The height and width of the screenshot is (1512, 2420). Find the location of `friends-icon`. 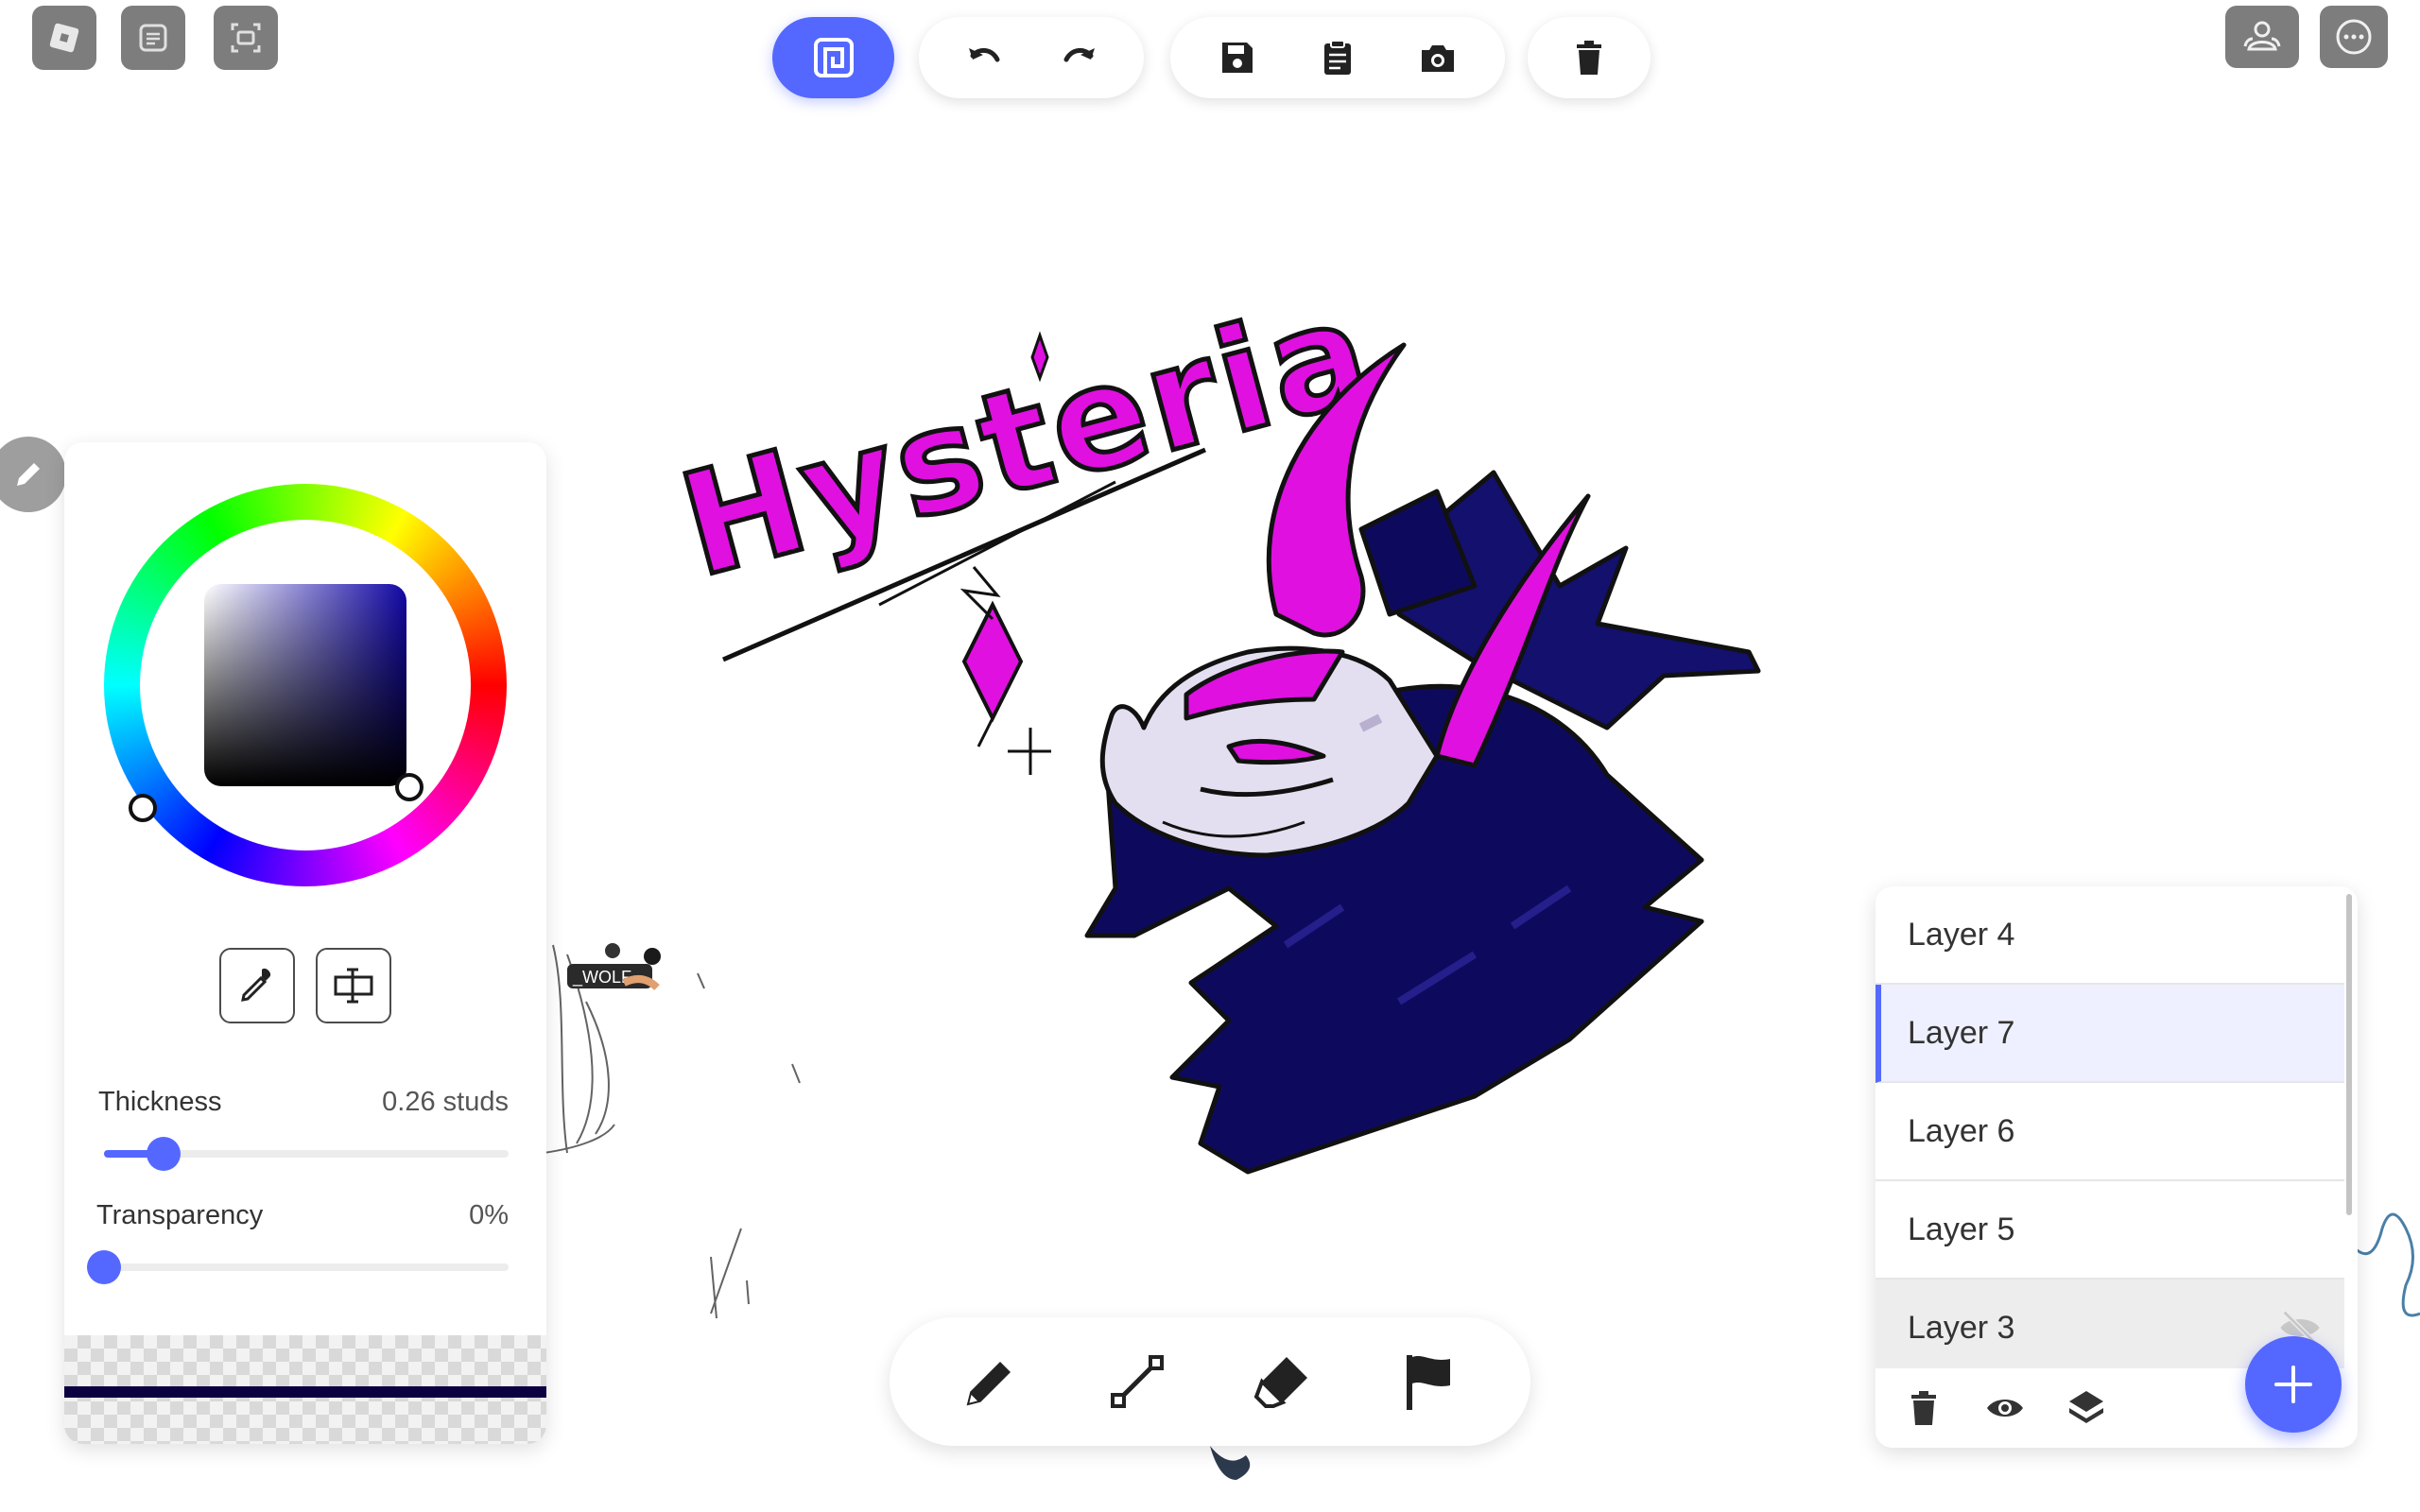

friends-icon is located at coordinates (2262, 36).